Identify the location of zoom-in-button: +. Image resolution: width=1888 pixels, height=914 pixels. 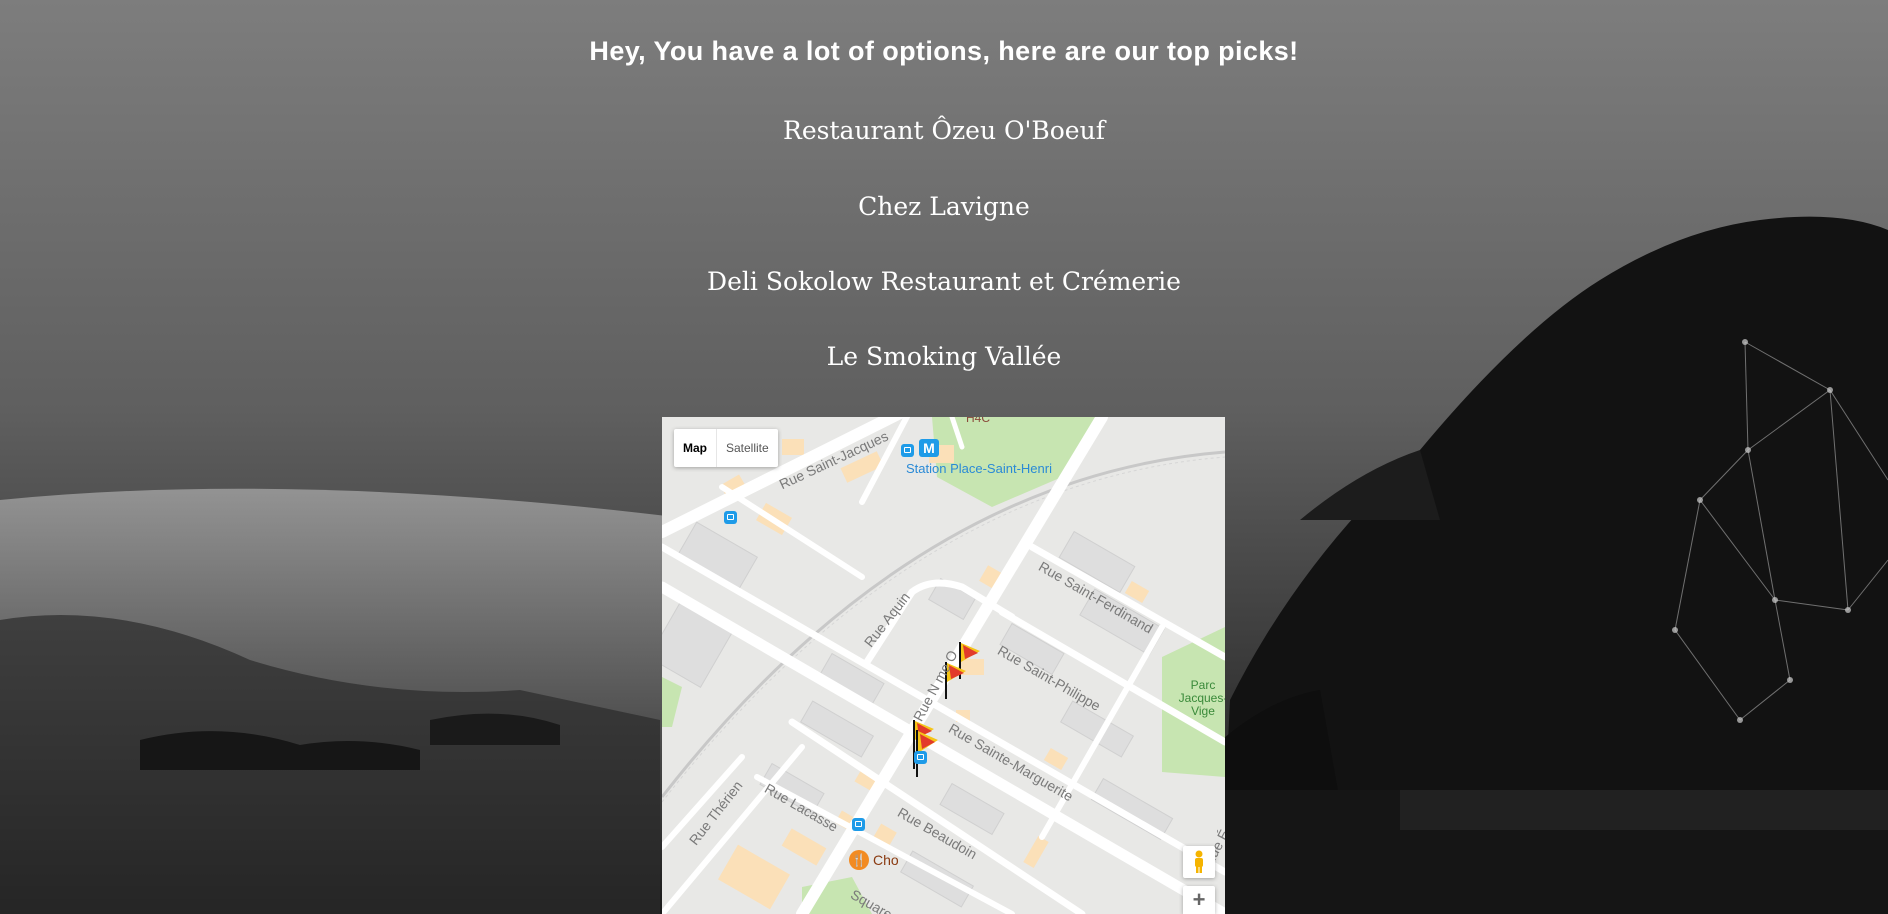
(1199, 900).